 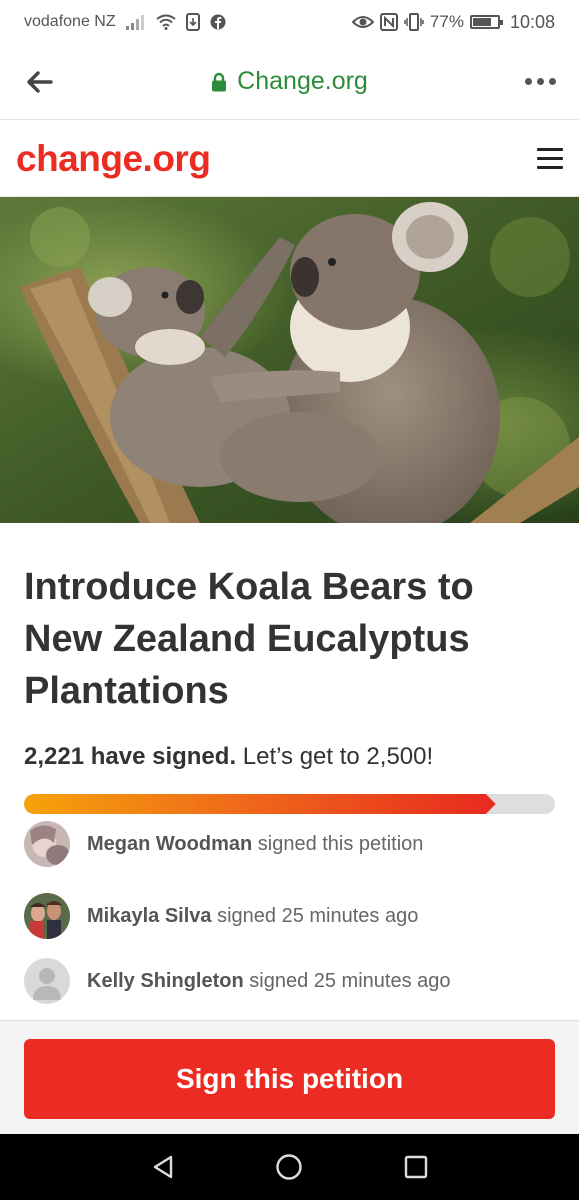 I want to click on change-org-logo: change.org, so click(x=113, y=159).